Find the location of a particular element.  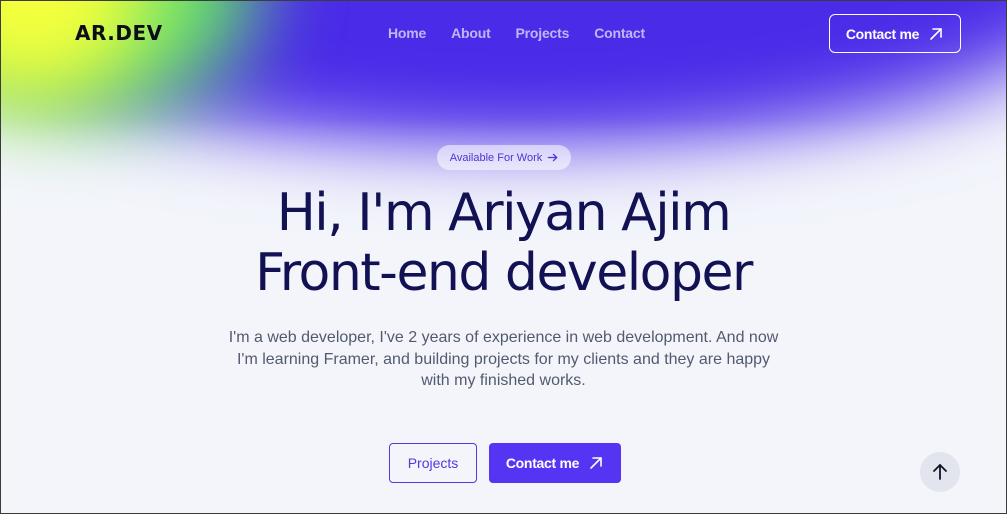

hero-title-line-2: Front-end developer is located at coordinates (504, 273).